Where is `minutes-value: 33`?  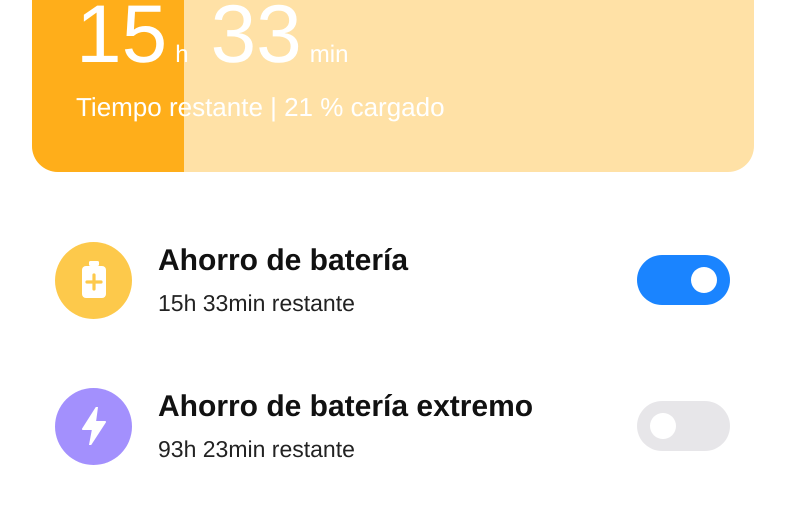 minutes-value: 33 is located at coordinates (256, 38).